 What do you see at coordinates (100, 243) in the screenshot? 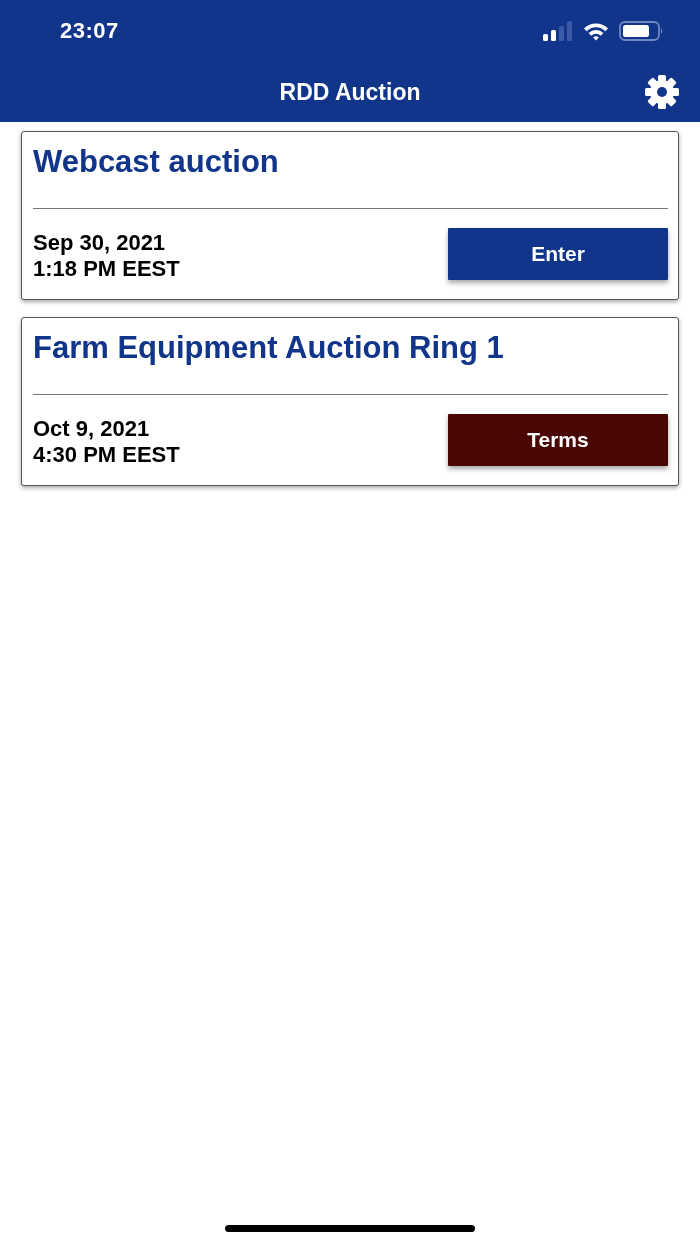
I see `auction-date: Sep 30, 2021` at bounding box center [100, 243].